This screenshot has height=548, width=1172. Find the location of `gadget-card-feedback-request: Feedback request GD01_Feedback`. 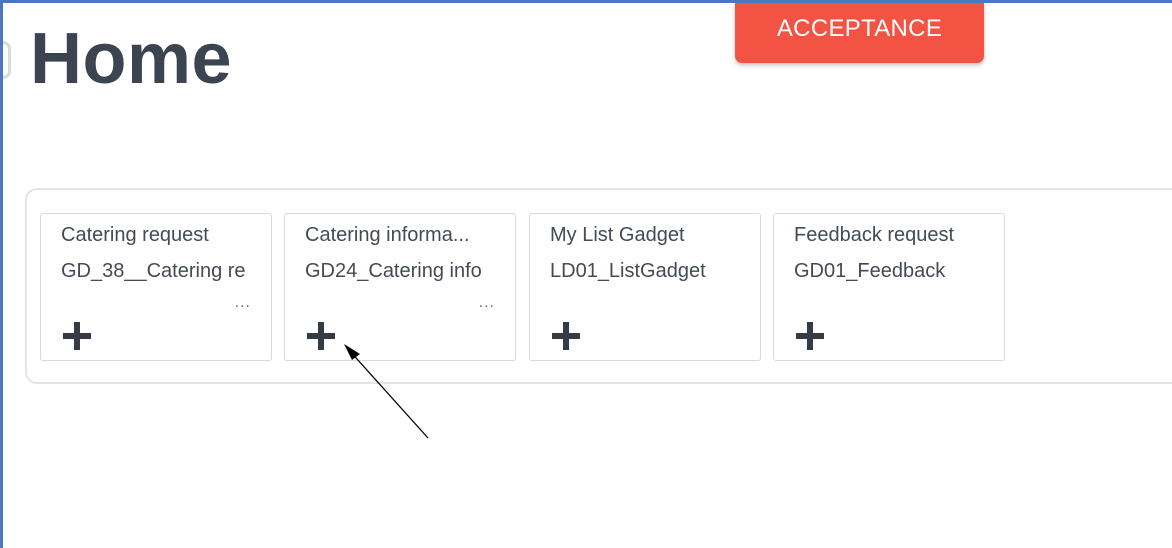

gadget-card-feedback-request: Feedback request GD01_Feedback is located at coordinates (889, 287).